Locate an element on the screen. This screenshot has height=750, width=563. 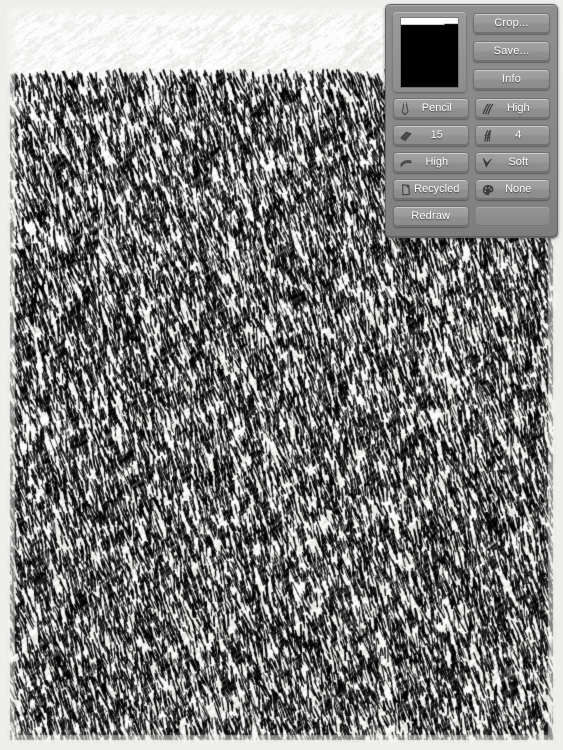
brush-tip-icon is located at coordinates (488, 163).